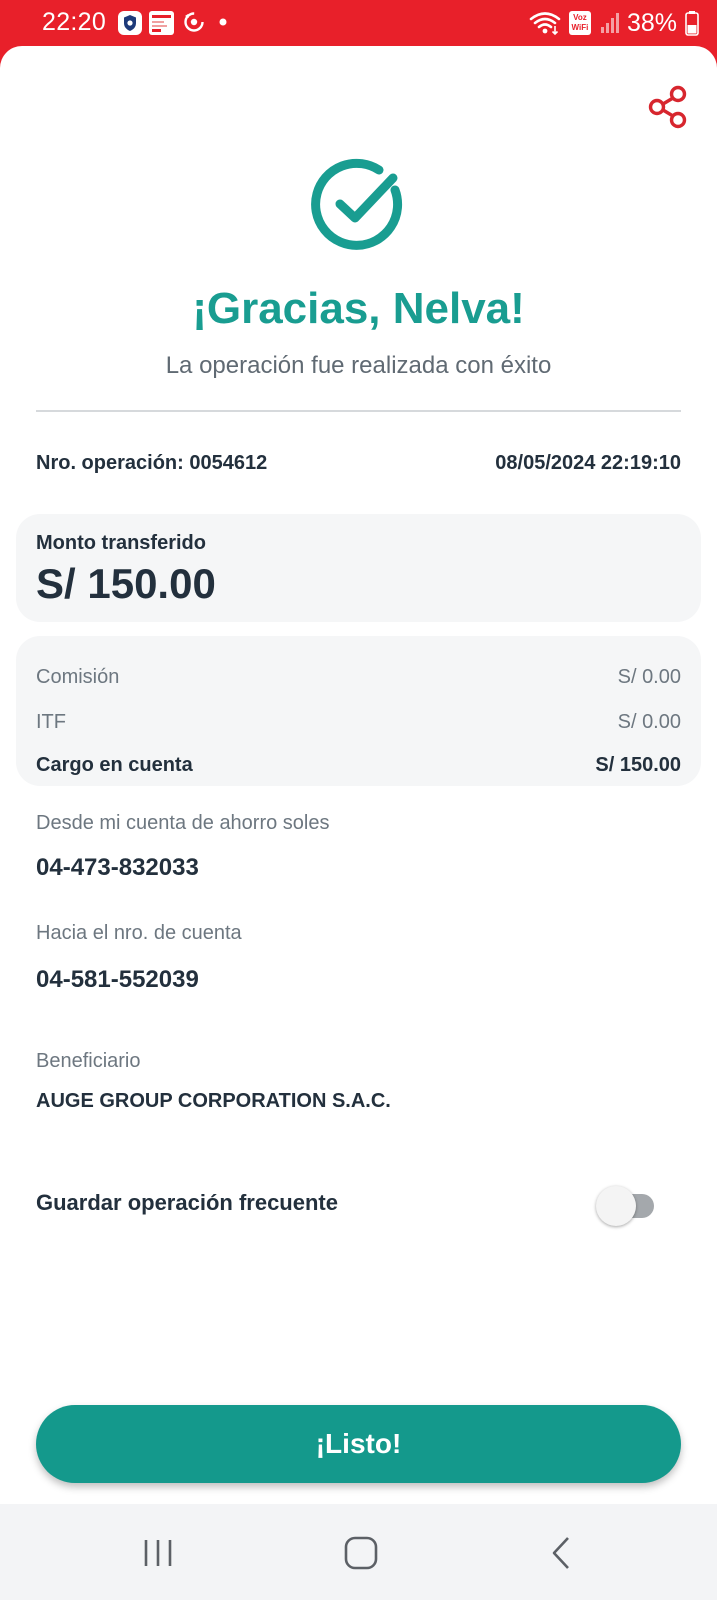 The height and width of the screenshot is (1600, 717). What do you see at coordinates (152, 463) in the screenshot?
I see `operation-number: Nro. operación: 0054612` at bounding box center [152, 463].